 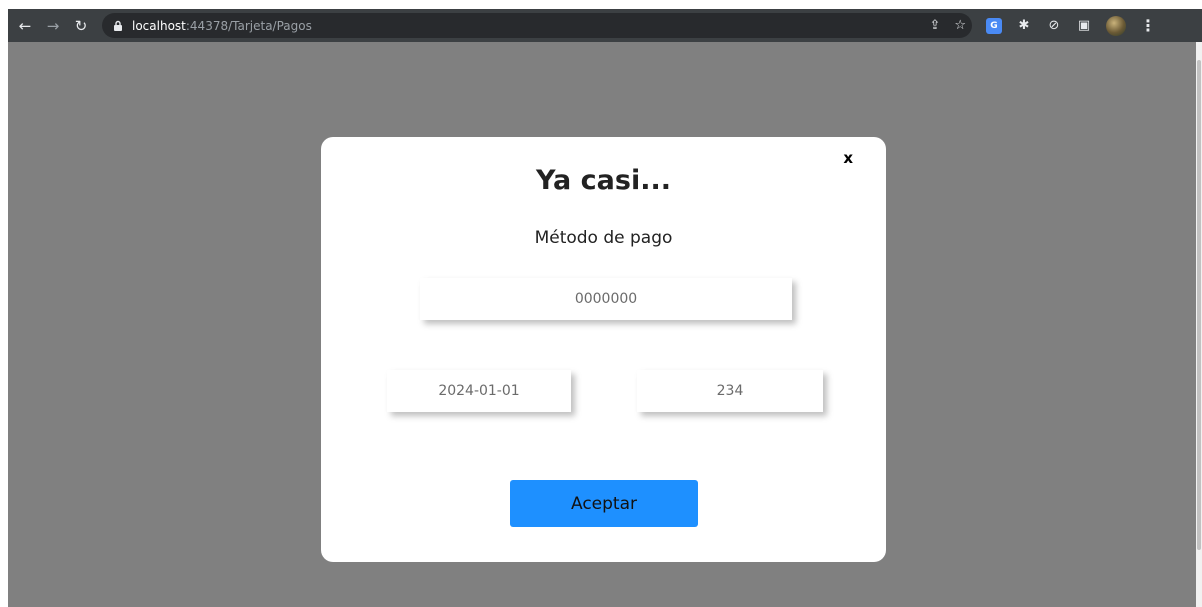 I want to click on lock-icon, so click(x=118, y=26).